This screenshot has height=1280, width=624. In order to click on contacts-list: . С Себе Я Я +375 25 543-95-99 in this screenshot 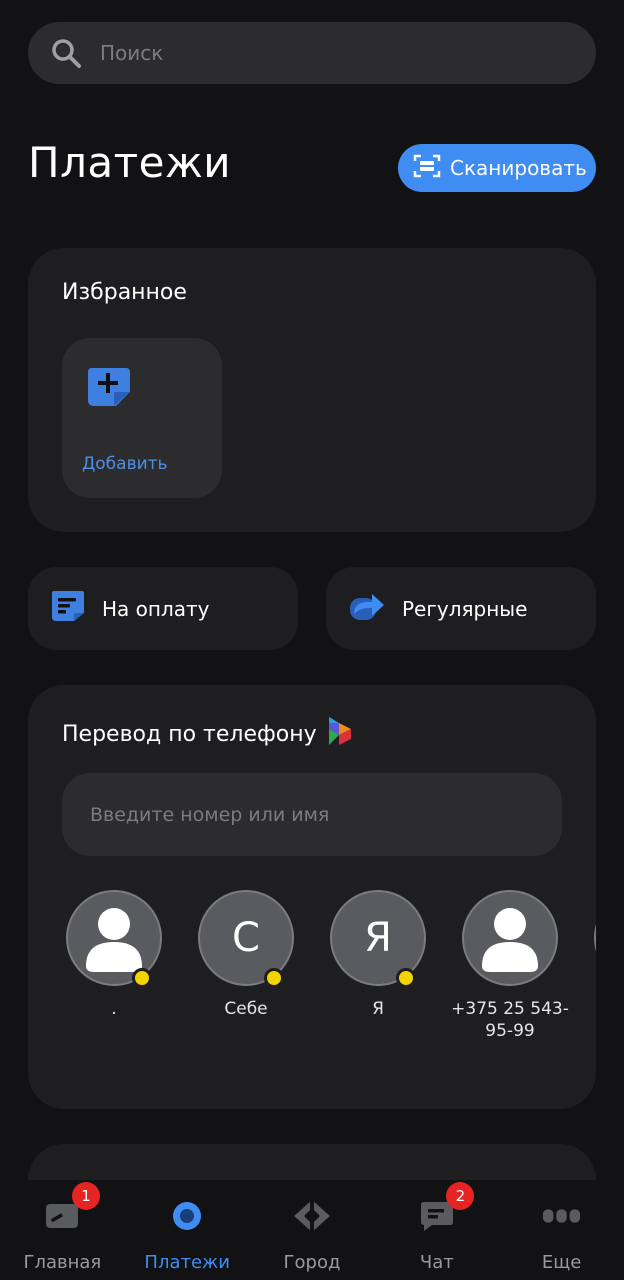, I will do `click(312, 970)`.